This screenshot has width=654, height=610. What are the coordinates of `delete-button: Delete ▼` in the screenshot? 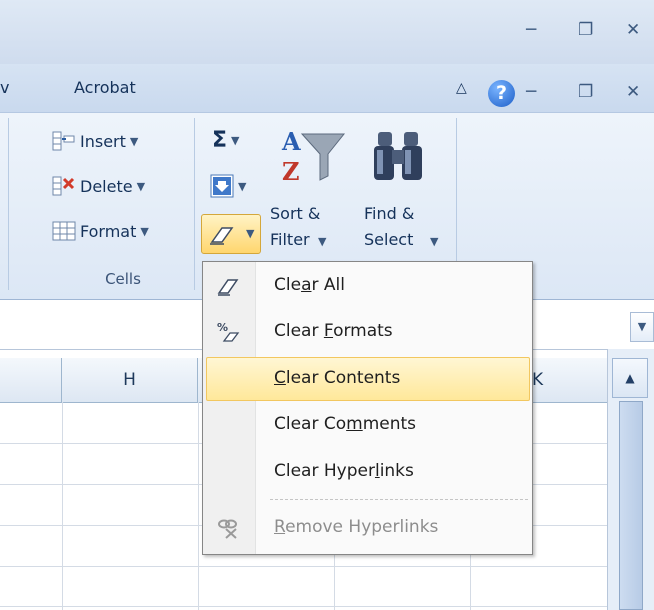 It's located at (98, 186).